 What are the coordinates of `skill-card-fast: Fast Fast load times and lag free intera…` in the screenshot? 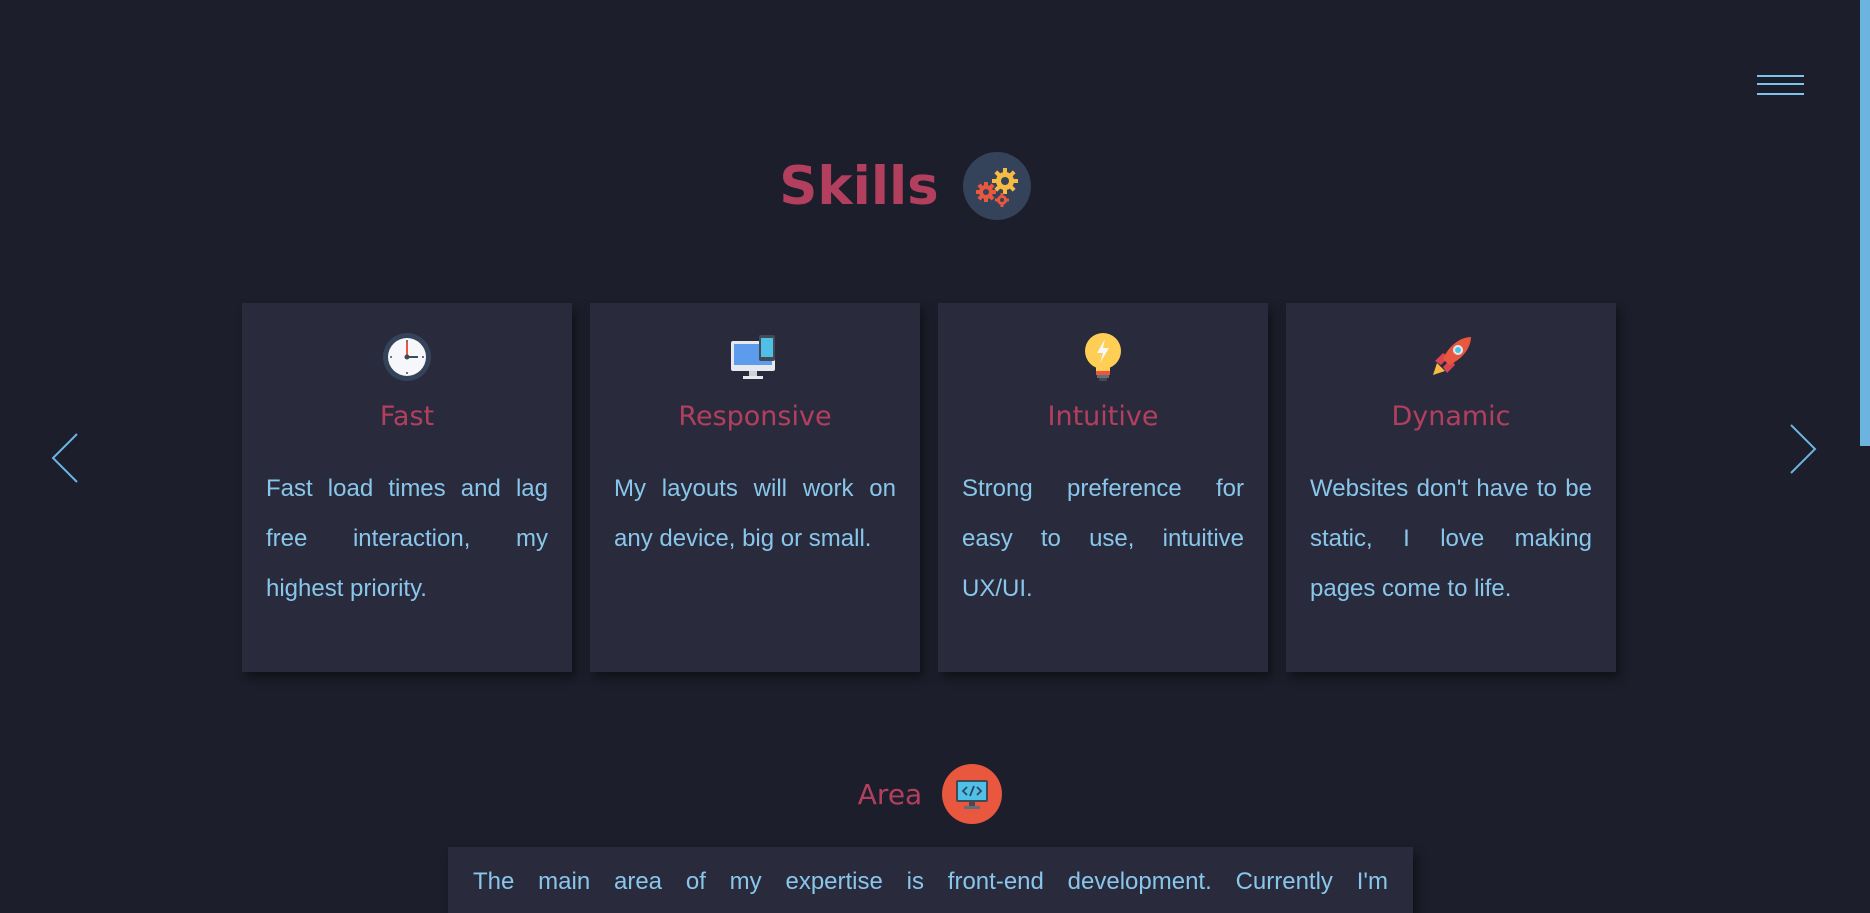 It's located at (407, 487).